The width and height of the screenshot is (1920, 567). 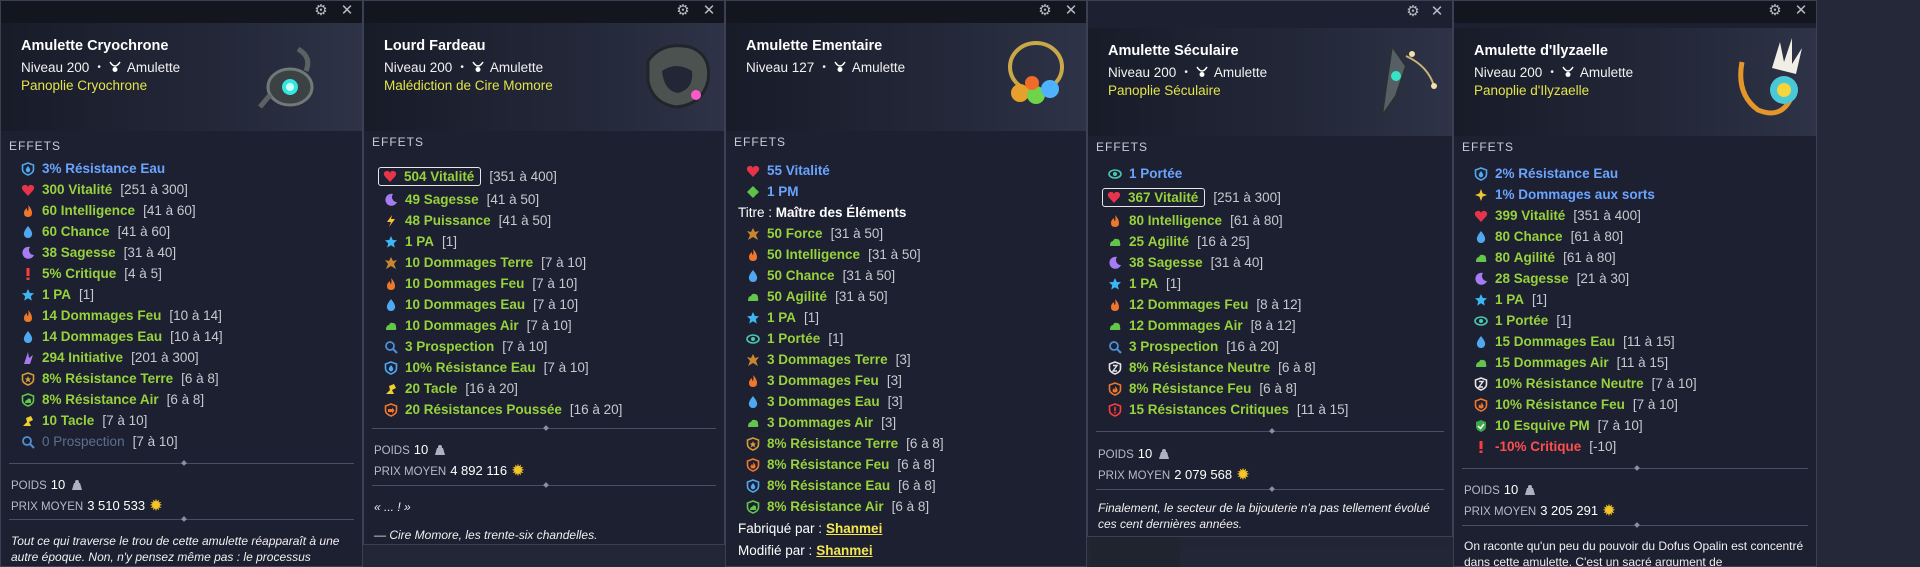 What do you see at coordinates (144, 231) in the screenshot?
I see `effect-range: [41 à 60]` at bounding box center [144, 231].